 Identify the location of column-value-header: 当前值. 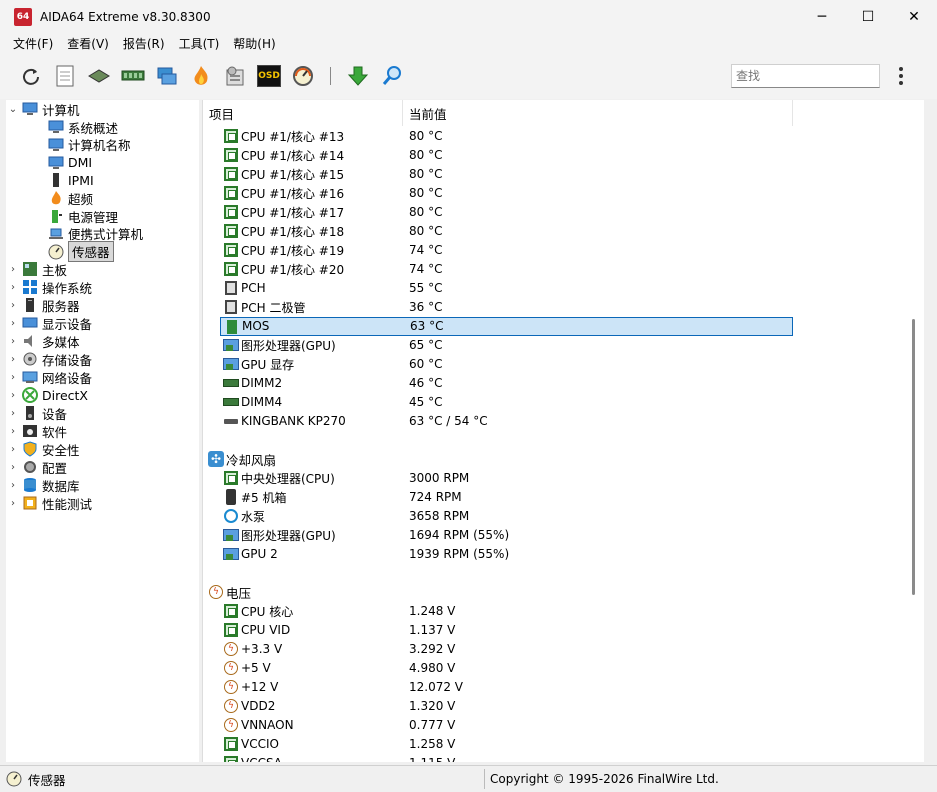
(598, 113).